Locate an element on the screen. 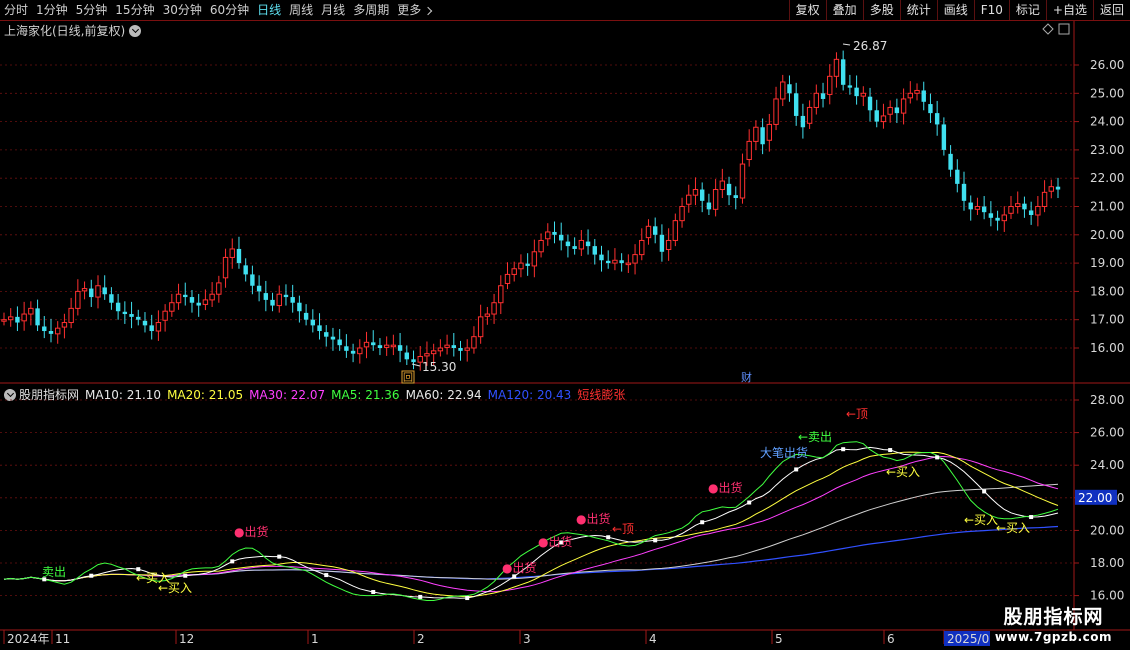 The image size is (1130, 650). ind-y-tick-label: 20.00 is located at coordinates (1107, 530).